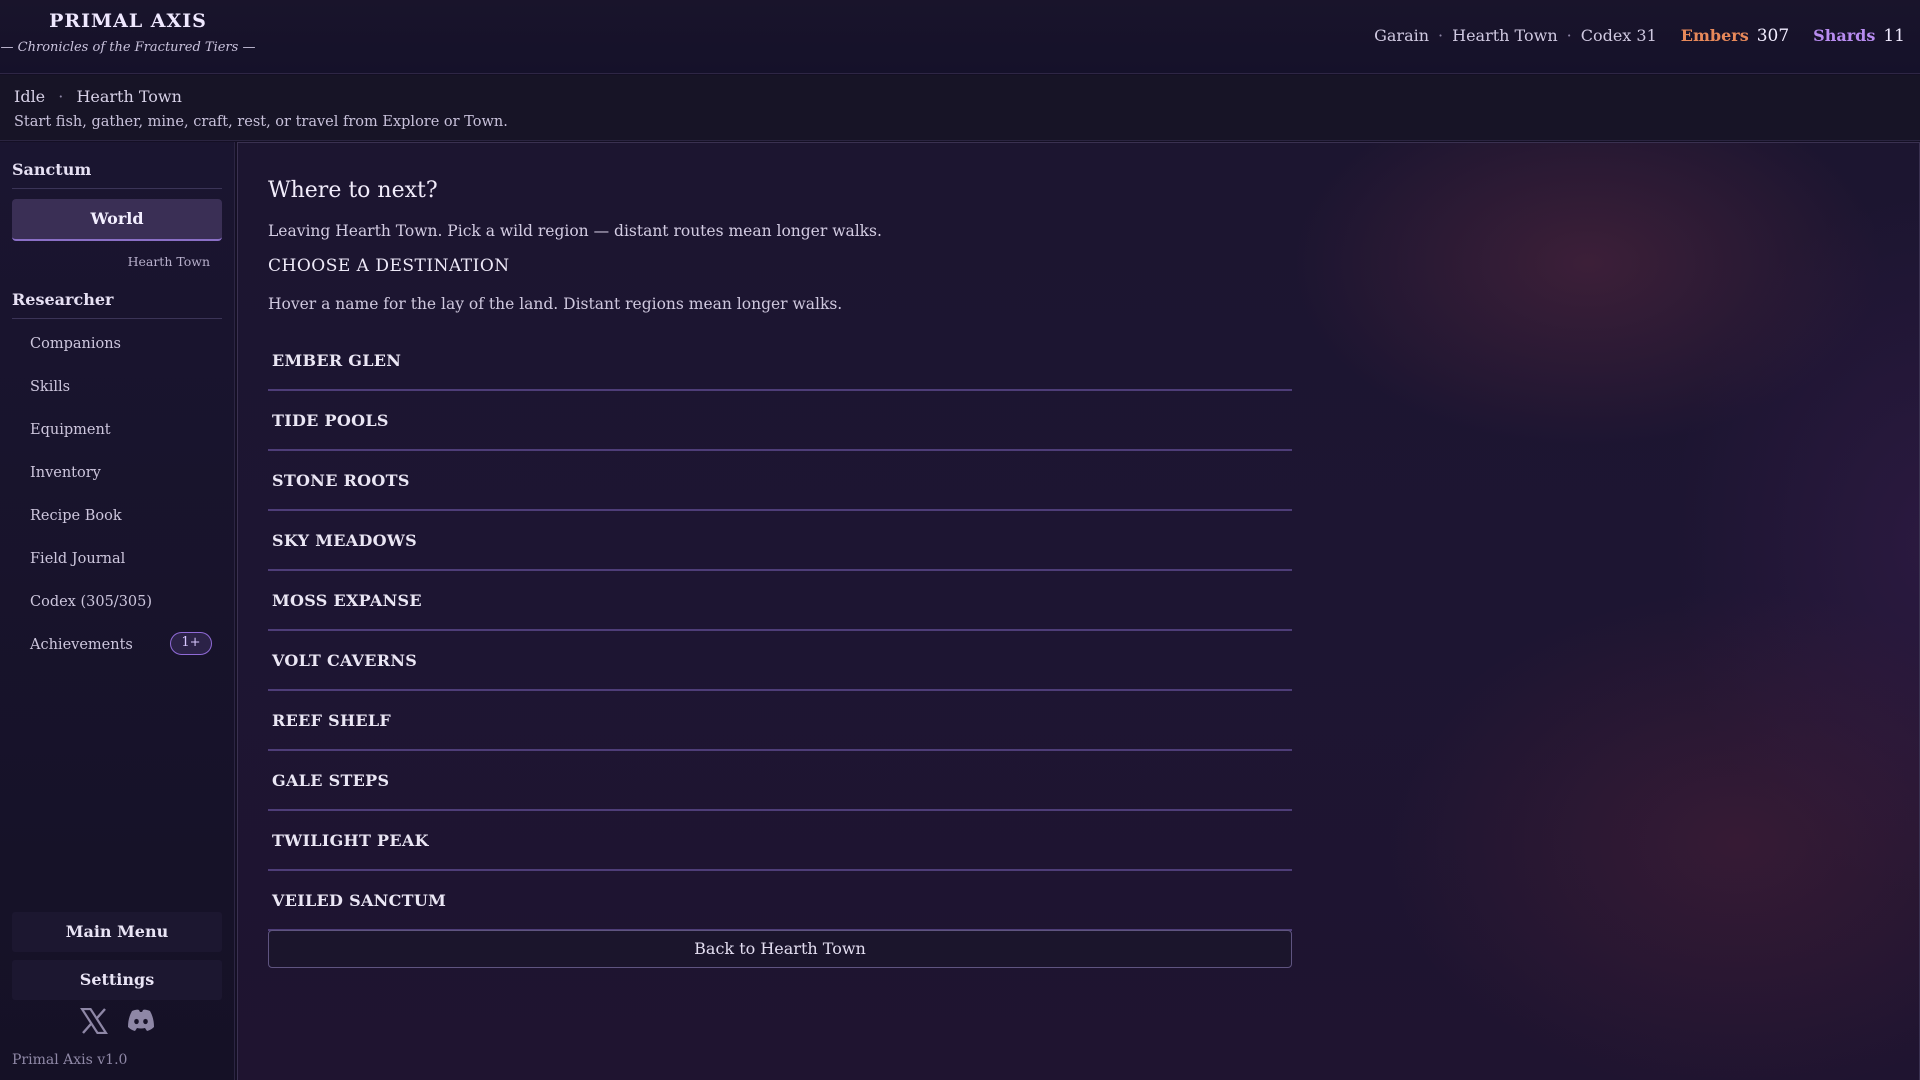  Describe the element at coordinates (1402, 35) in the screenshot. I see `player-name: Garain` at that location.